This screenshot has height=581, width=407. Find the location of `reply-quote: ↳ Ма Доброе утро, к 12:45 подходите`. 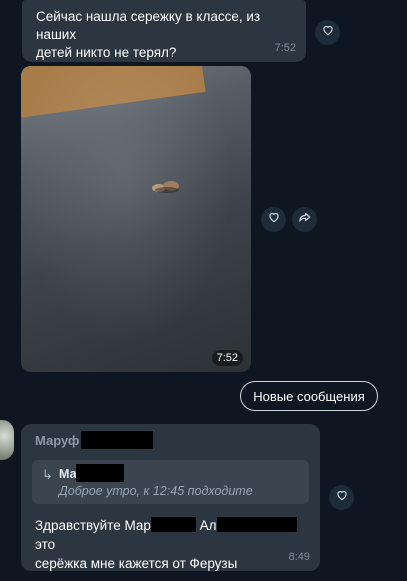

reply-quote: ↳ Ма Доброе утро, к 12:45 подходите is located at coordinates (170, 482).